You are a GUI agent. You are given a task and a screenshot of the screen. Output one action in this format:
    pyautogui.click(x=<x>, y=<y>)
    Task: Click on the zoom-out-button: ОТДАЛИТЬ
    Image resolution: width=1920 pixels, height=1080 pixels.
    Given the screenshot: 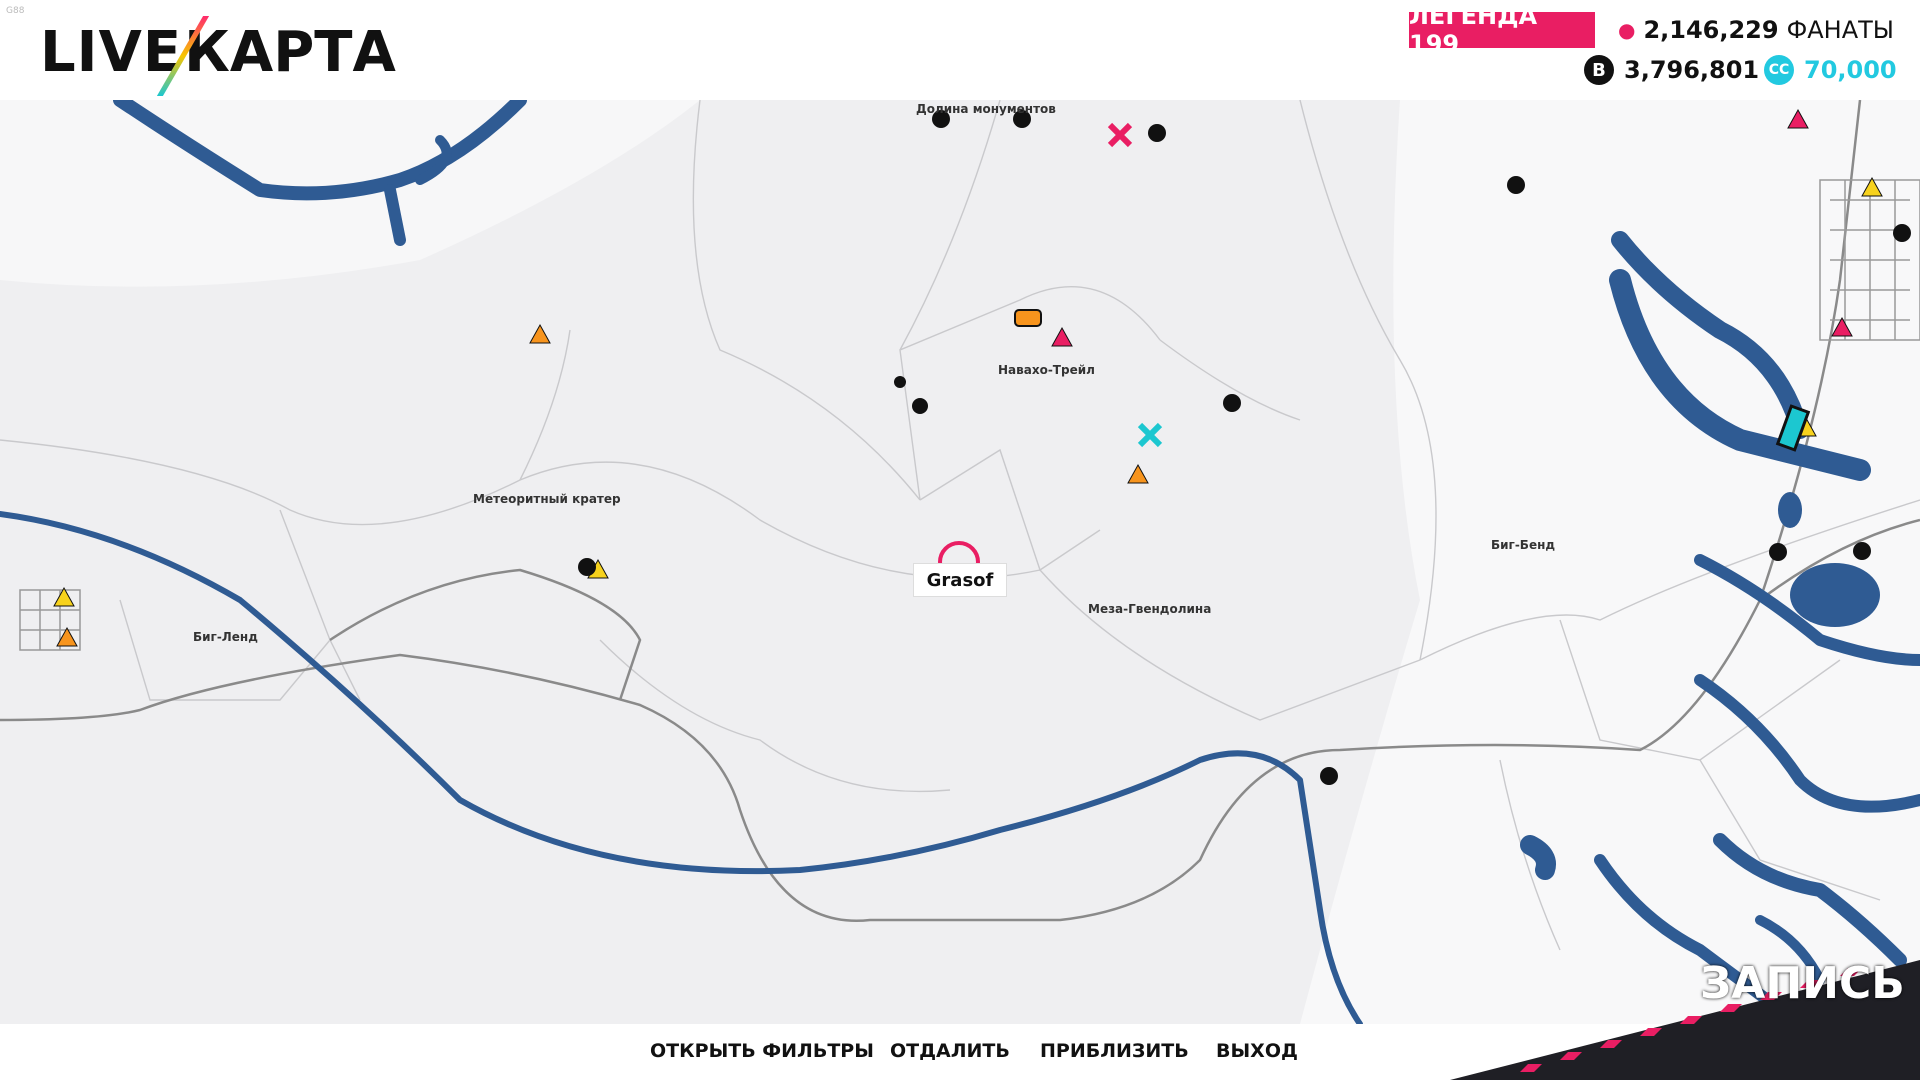 What is the action you would take?
    pyautogui.click(x=950, y=1051)
    